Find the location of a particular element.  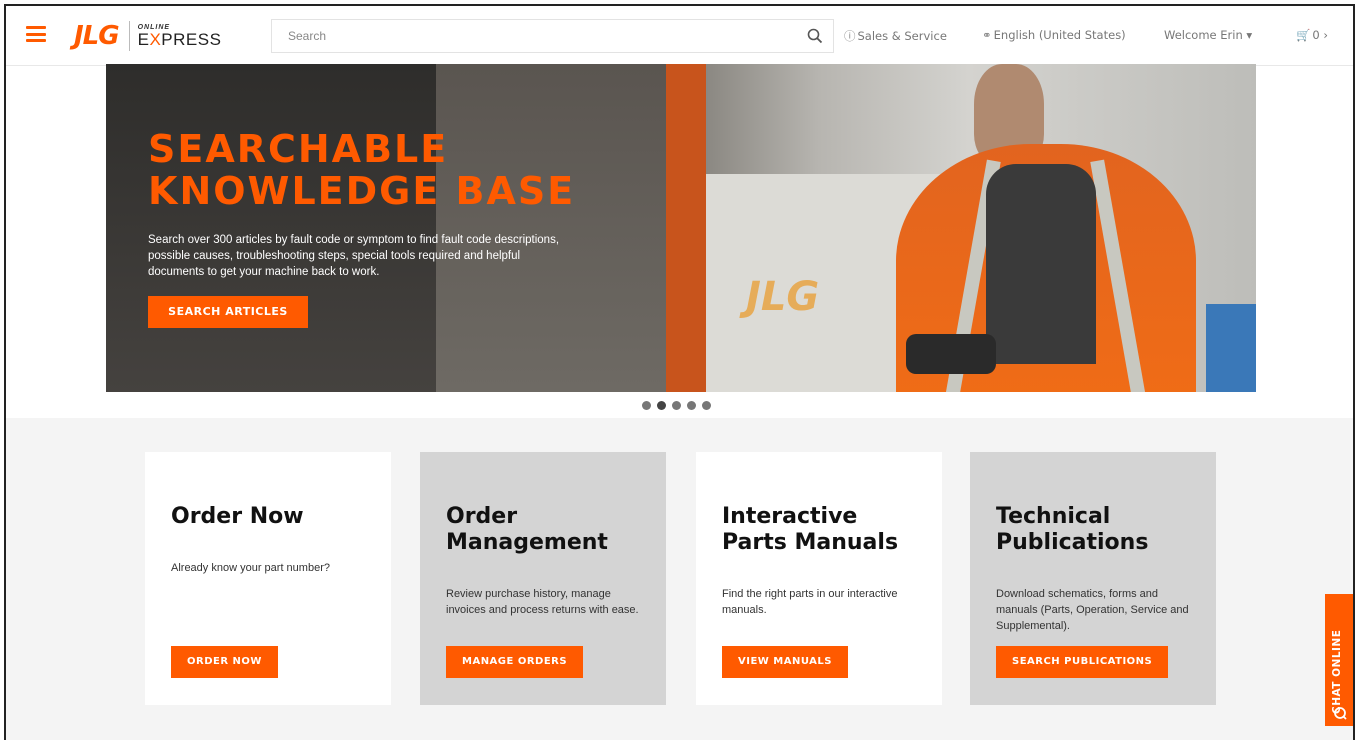

order-now-button: ORDER NOW is located at coordinates (224, 662).